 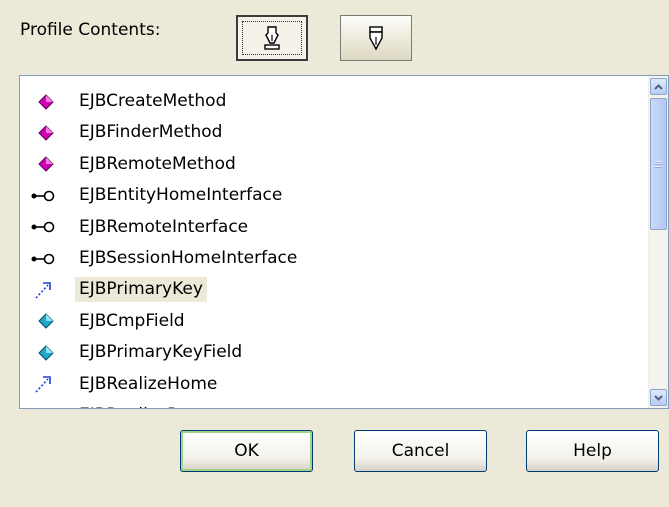 I want to click on focus-rect, so click(x=272, y=38).